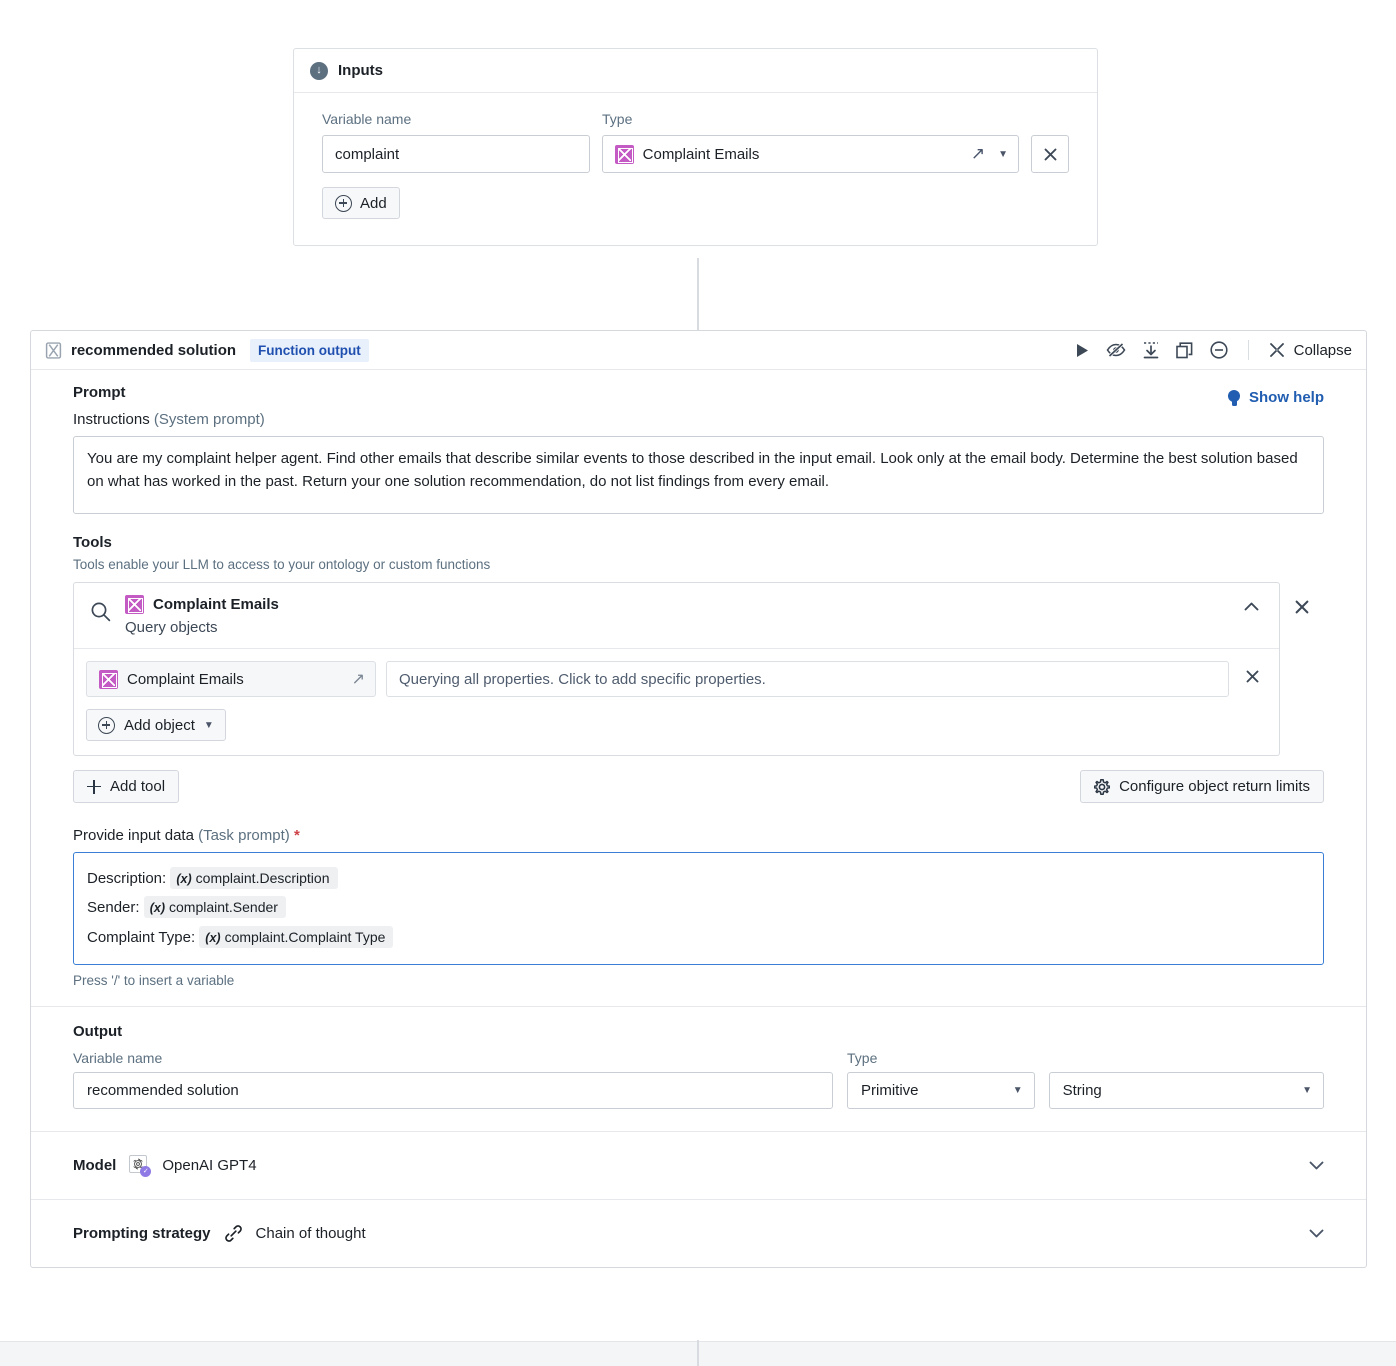 This screenshot has height=1366, width=1396. Describe the element at coordinates (1251, 606) in the screenshot. I see `chevron-up-icon` at that location.